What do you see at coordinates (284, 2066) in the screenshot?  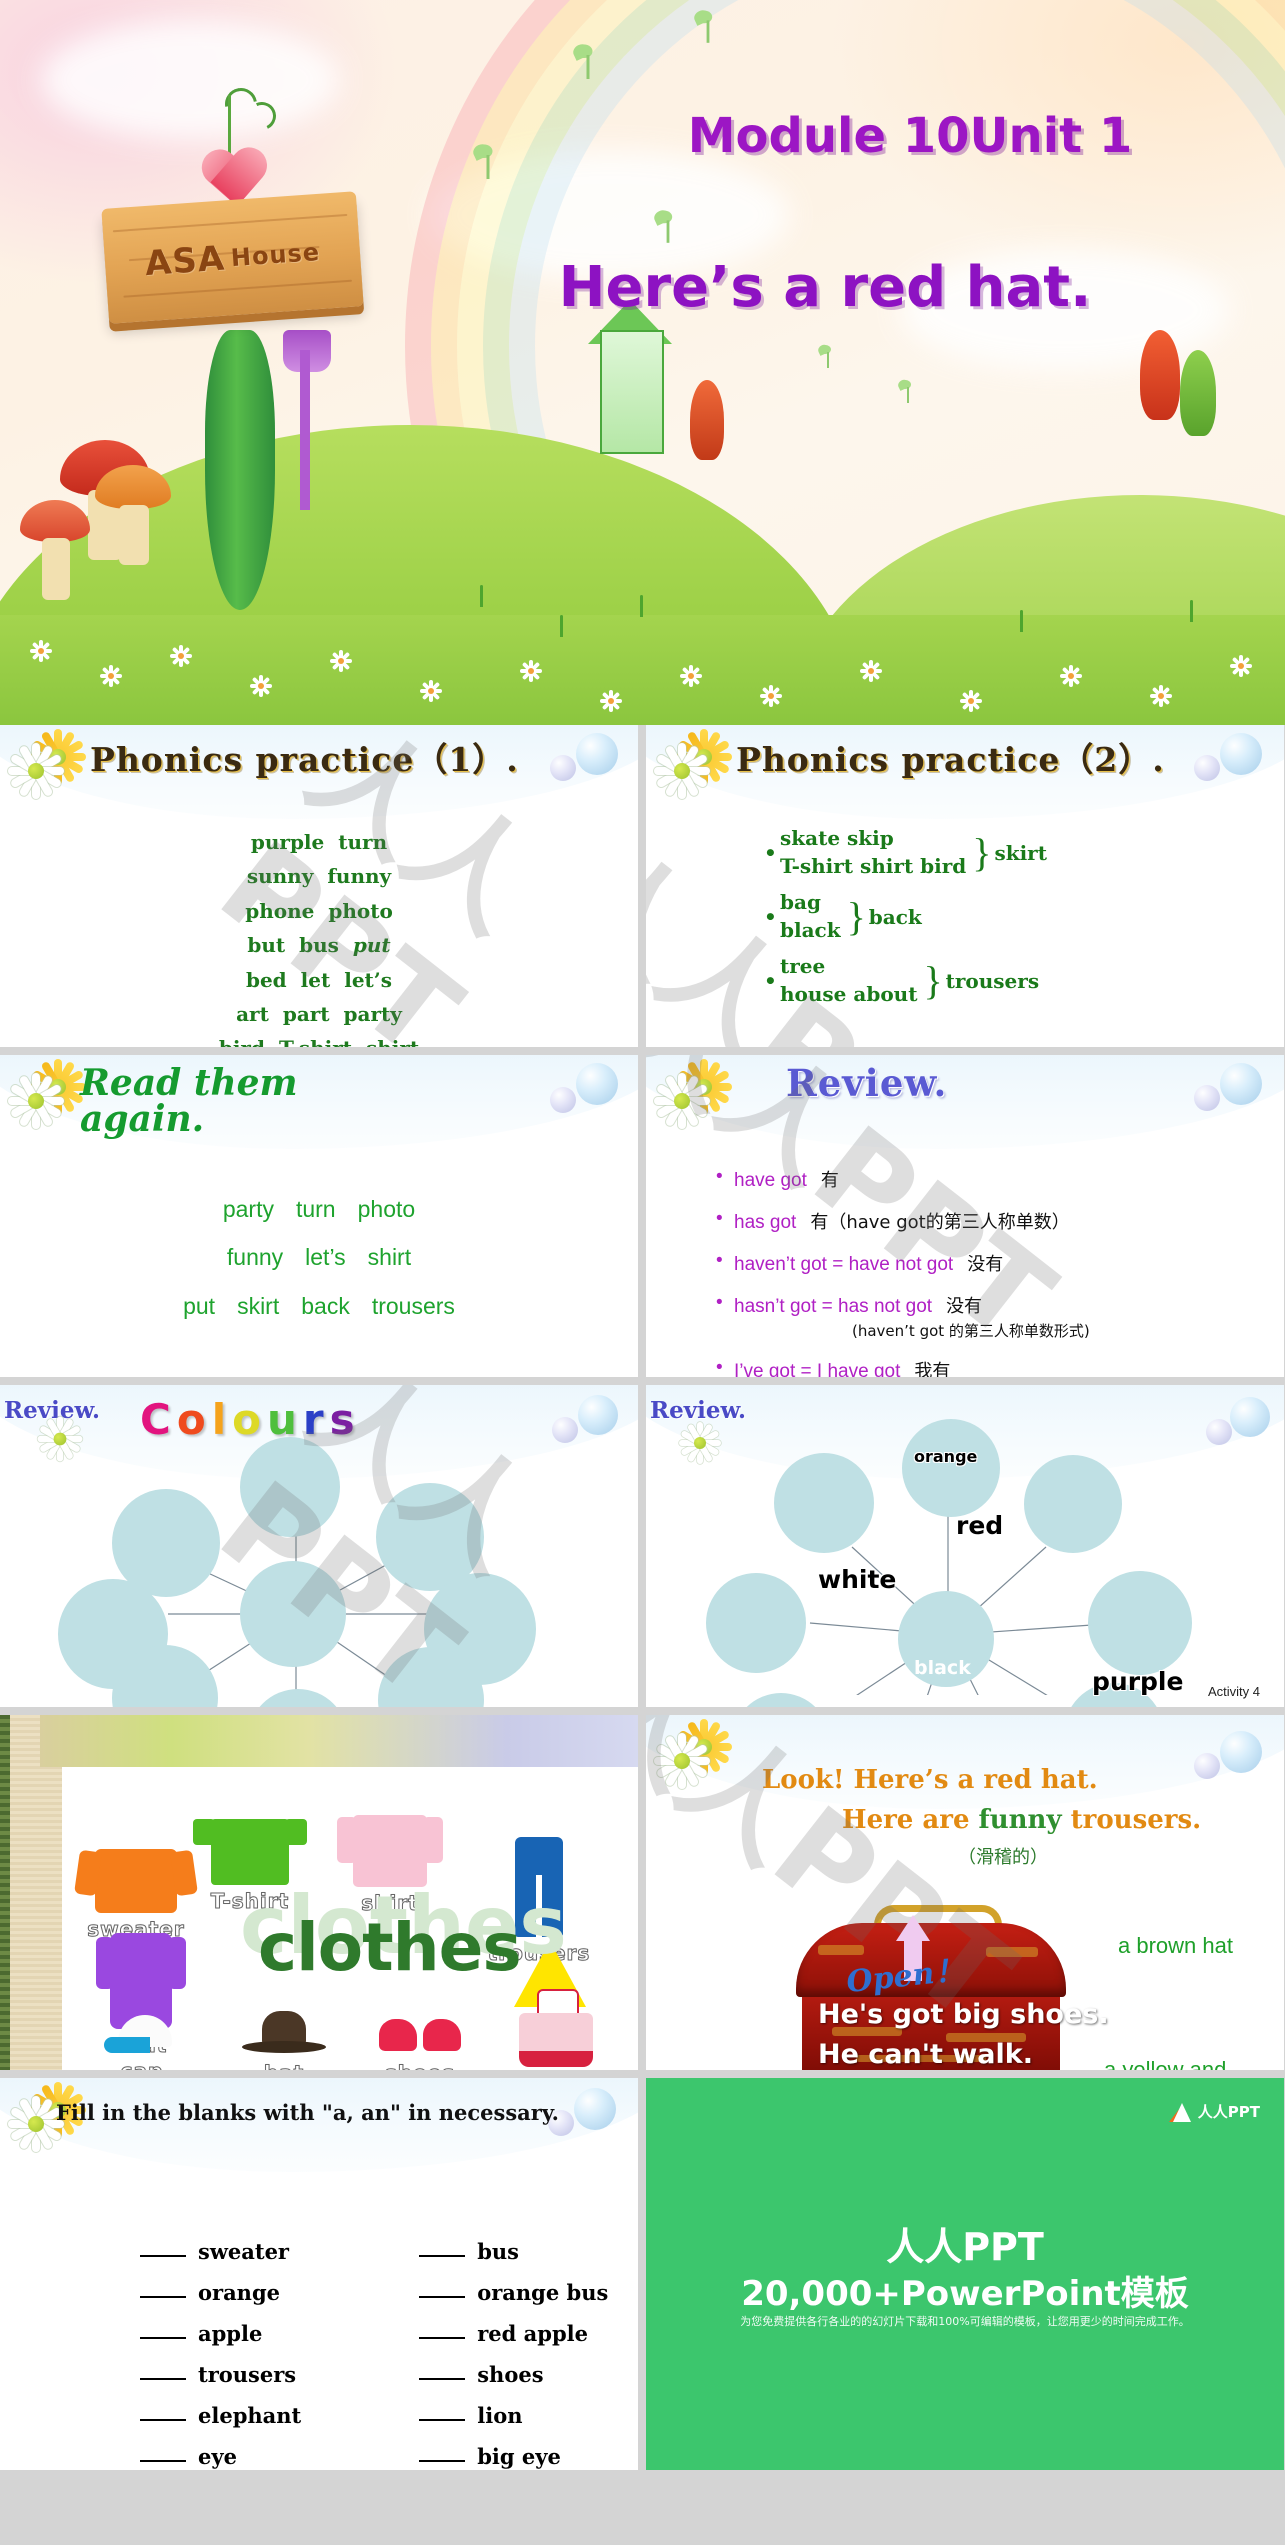 I see `item-label: hat` at bounding box center [284, 2066].